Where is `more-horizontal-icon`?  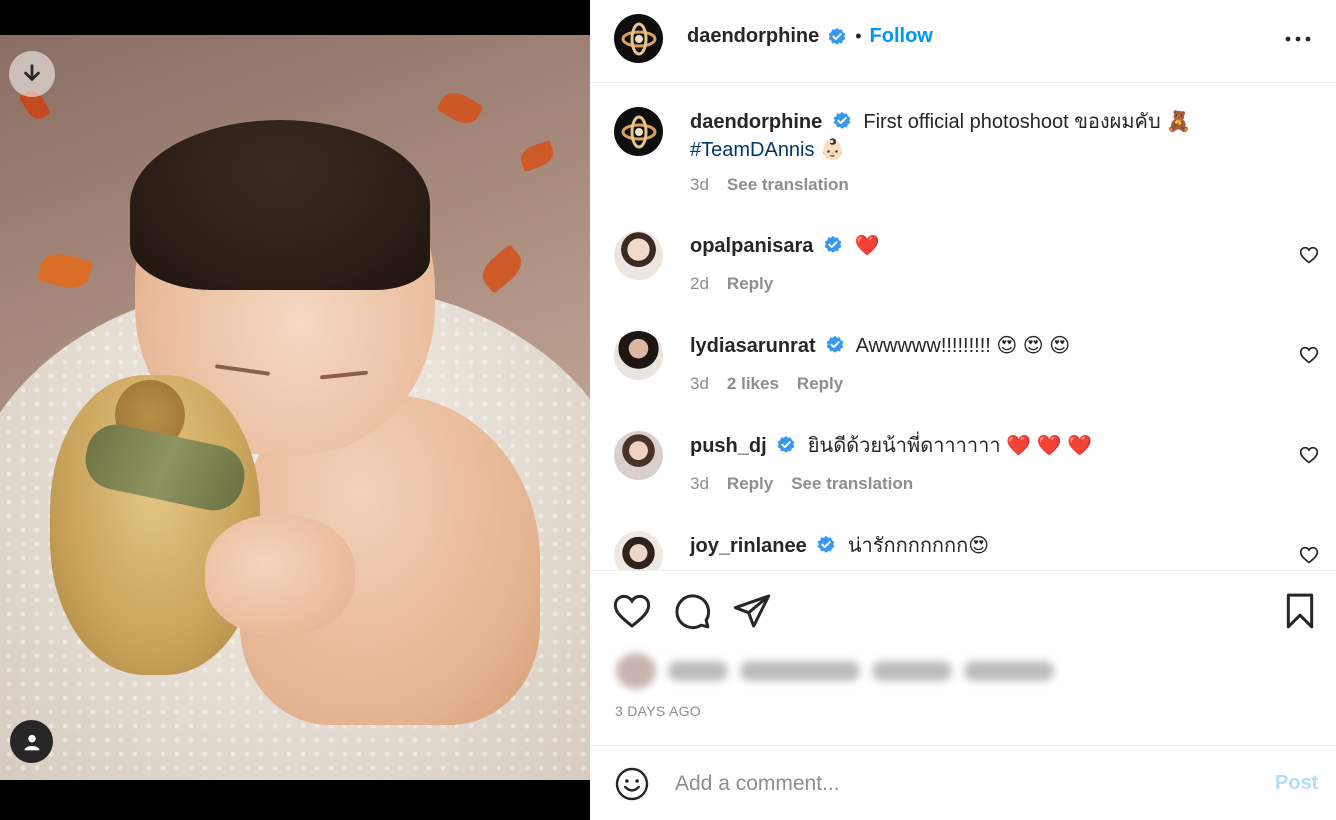
more-horizontal-icon is located at coordinates (1298, 39).